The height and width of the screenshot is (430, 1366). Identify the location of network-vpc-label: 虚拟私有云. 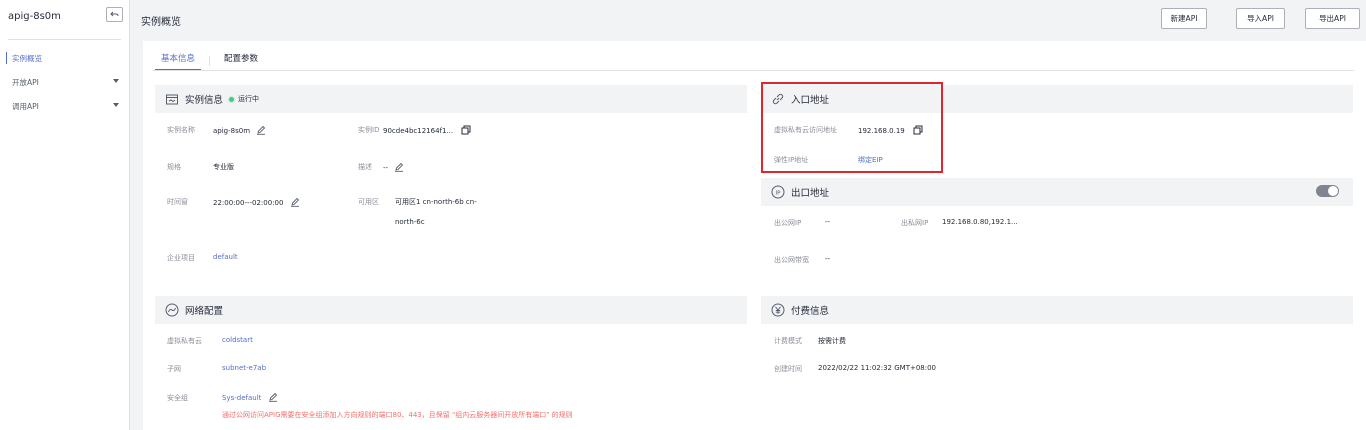
(184, 341).